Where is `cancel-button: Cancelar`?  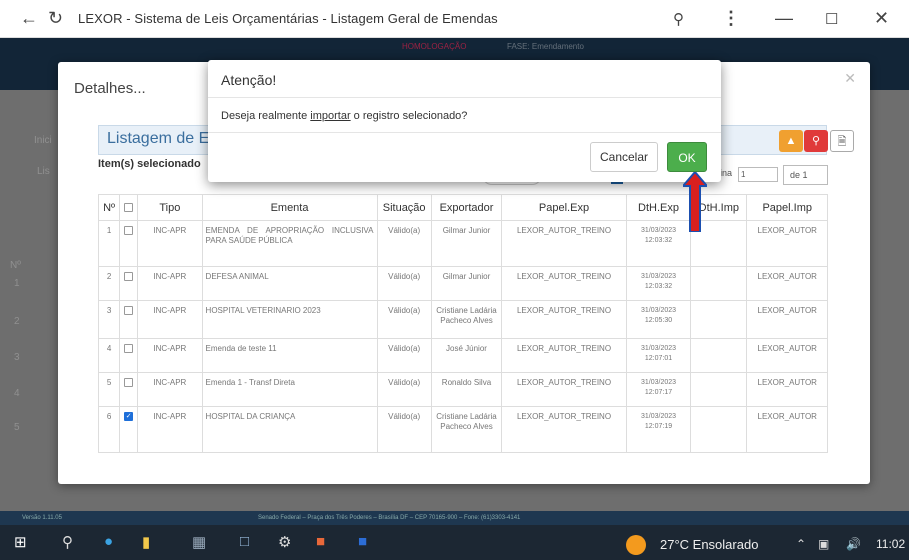 cancel-button: Cancelar is located at coordinates (624, 157).